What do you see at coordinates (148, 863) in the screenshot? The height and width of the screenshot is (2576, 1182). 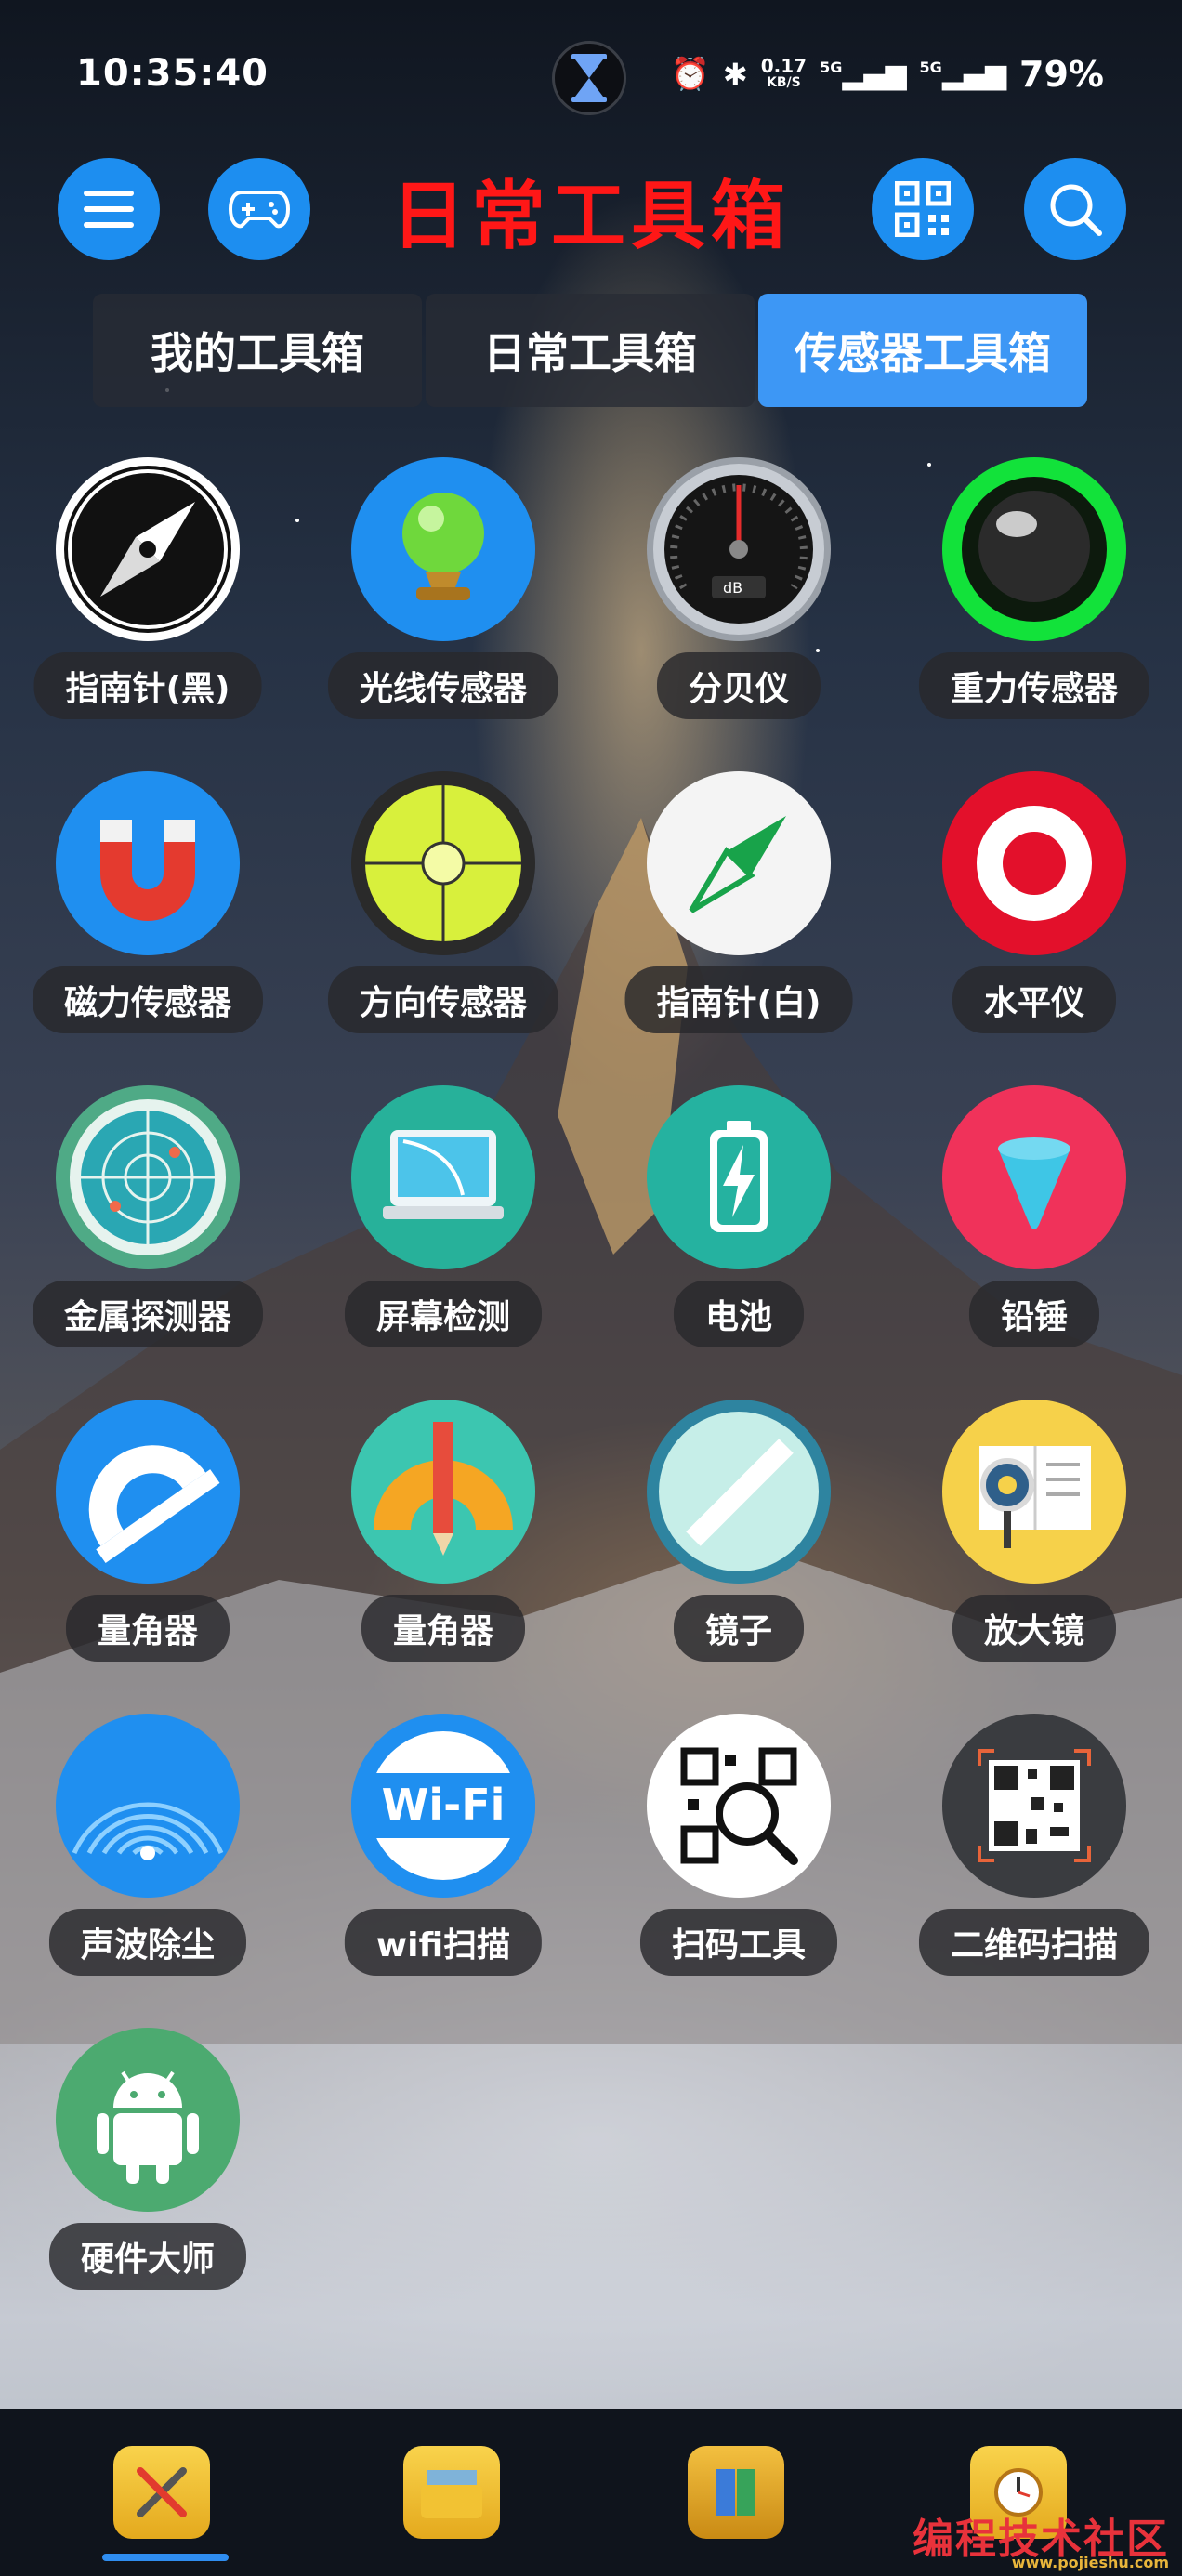 I see `magnet-icon` at bounding box center [148, 863].